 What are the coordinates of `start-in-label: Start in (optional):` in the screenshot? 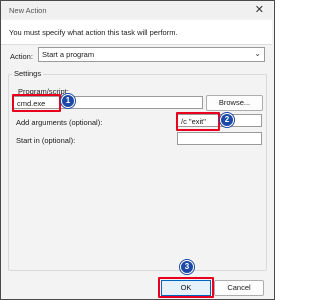 It's located at (46, 140).